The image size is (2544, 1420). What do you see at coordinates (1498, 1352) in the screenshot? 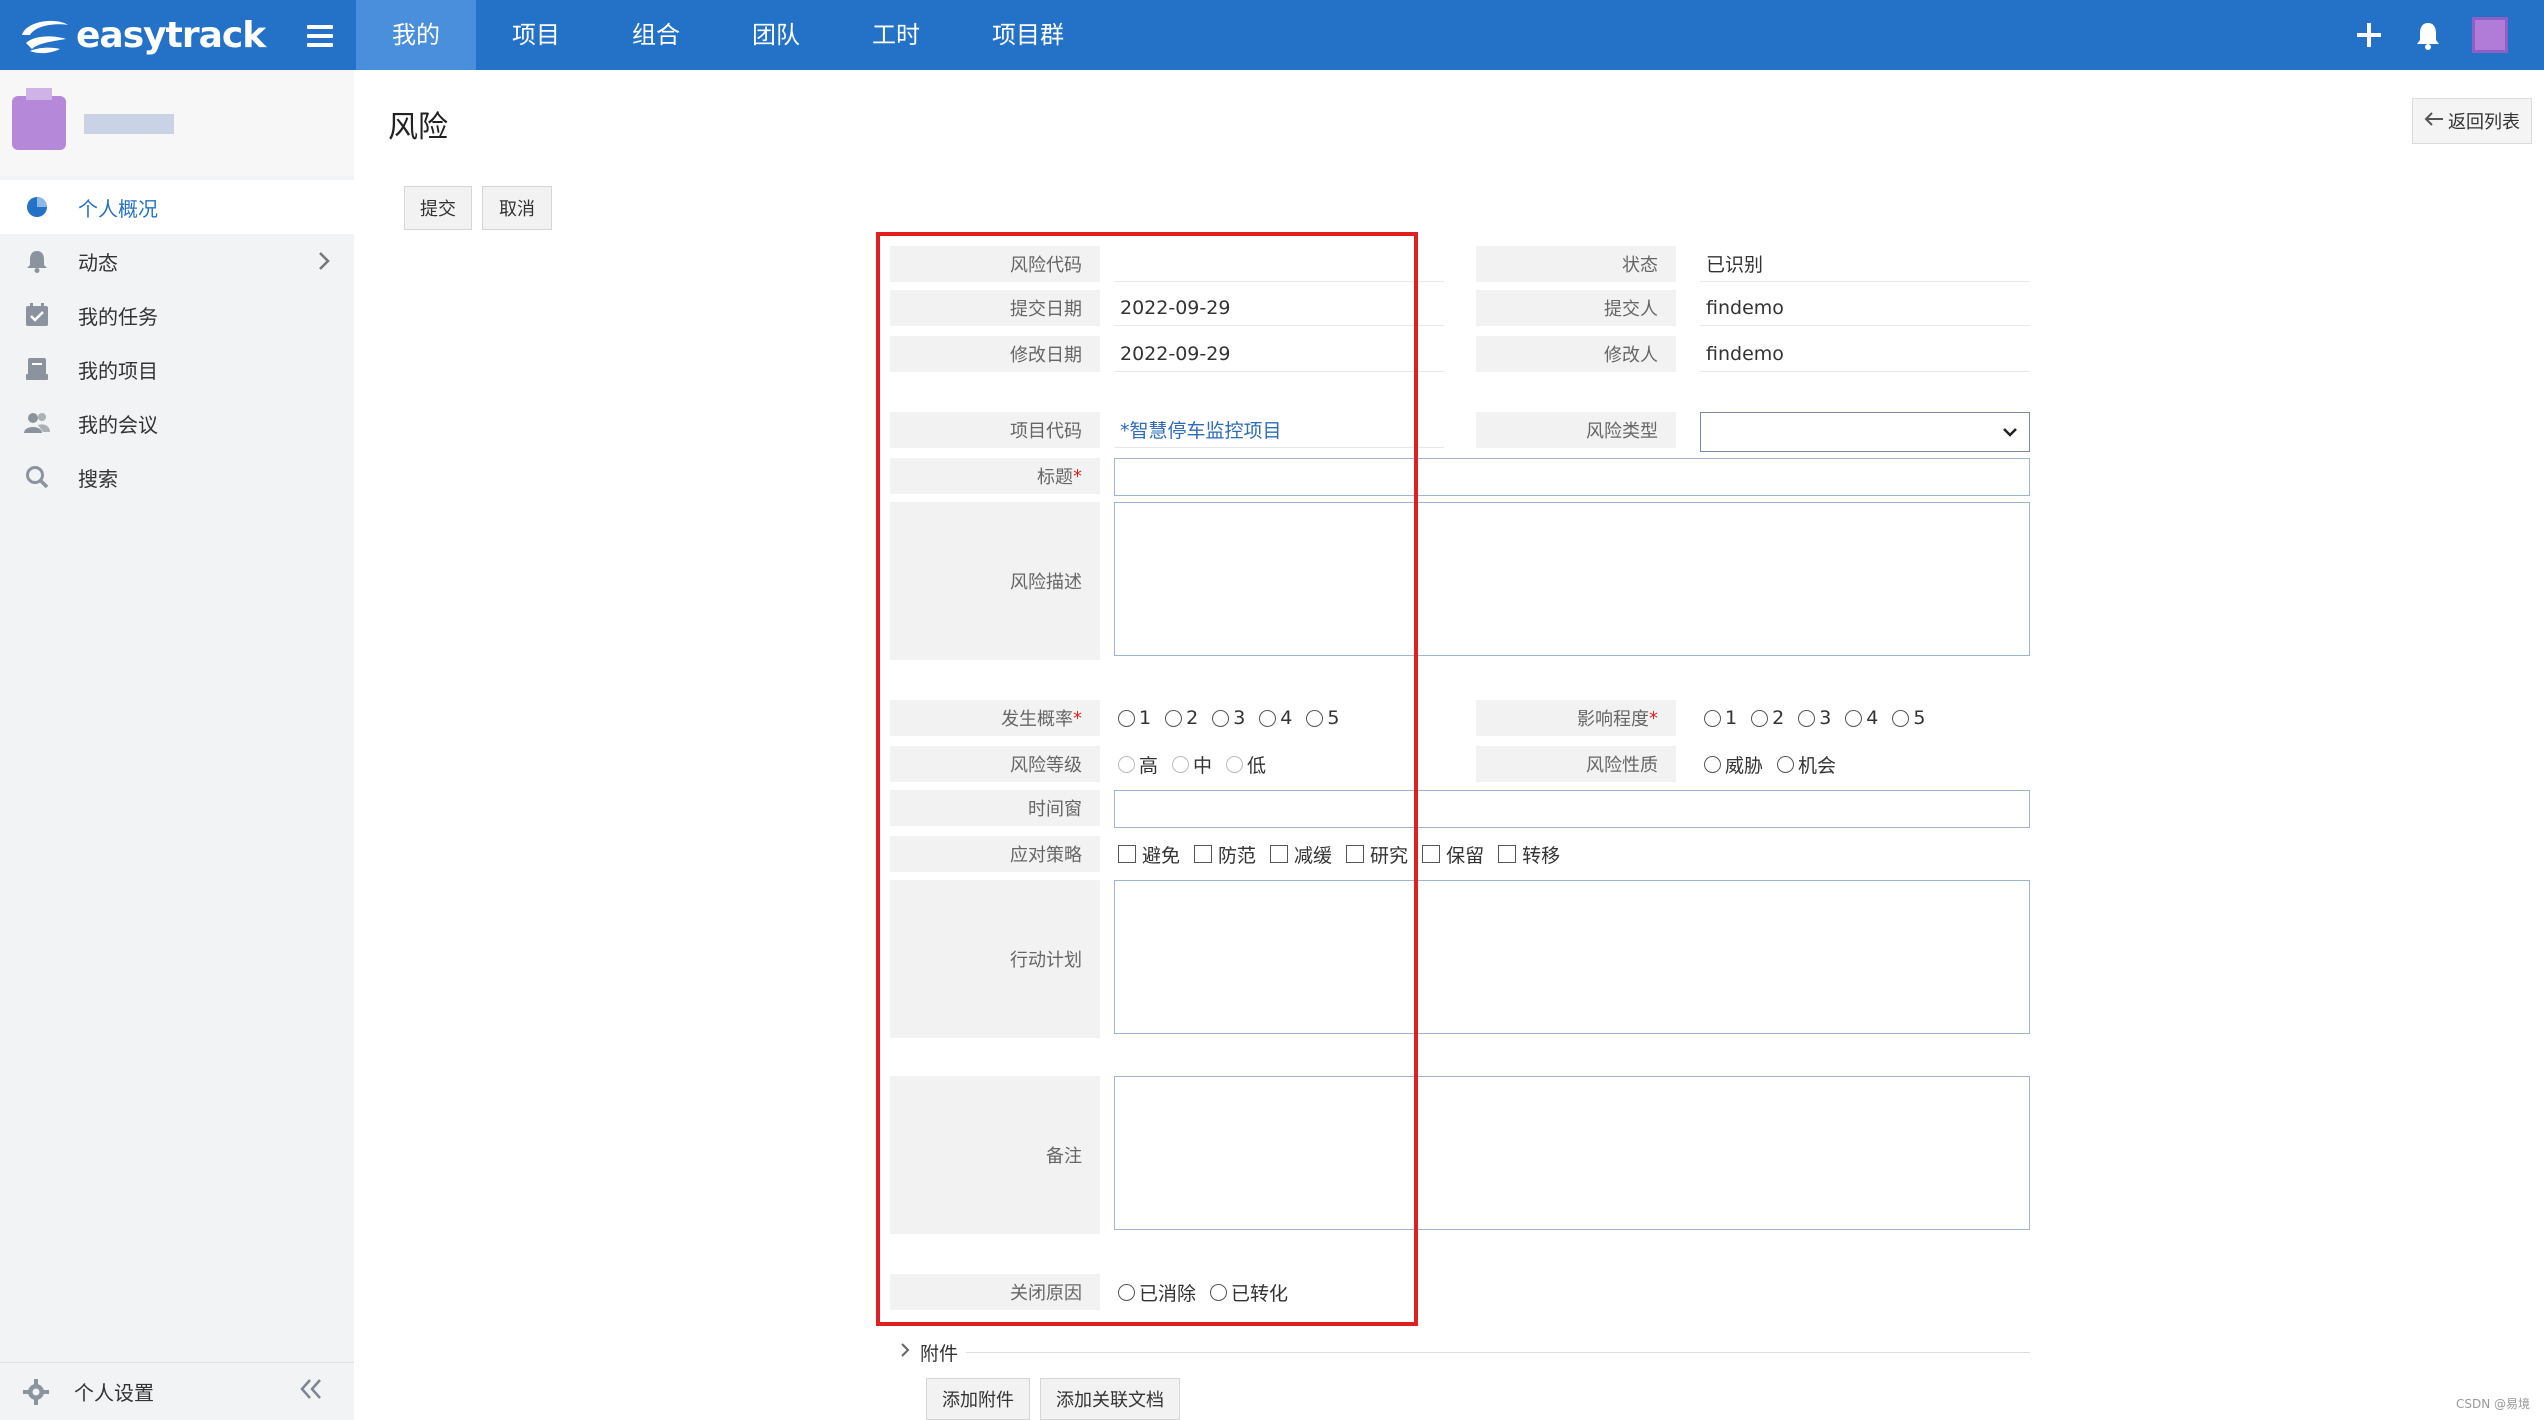
I see `divider` at bounding box center [1498, 1352].